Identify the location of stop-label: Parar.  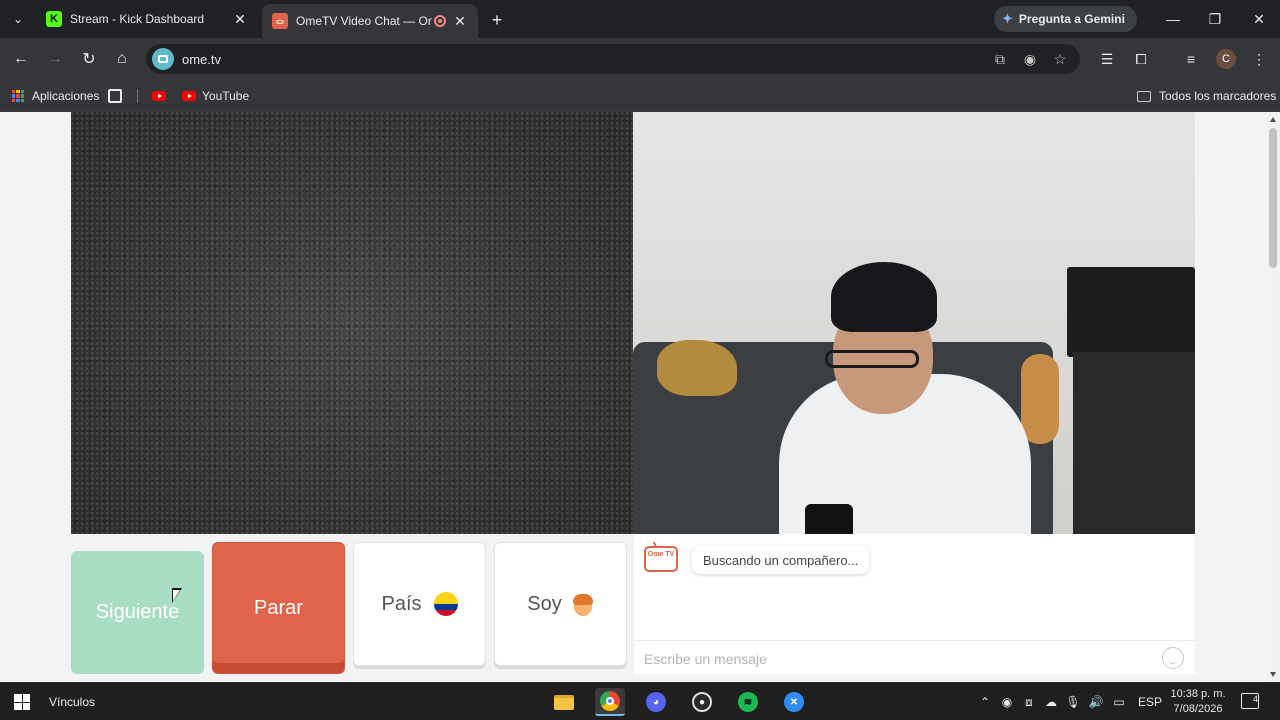
(278, 607).